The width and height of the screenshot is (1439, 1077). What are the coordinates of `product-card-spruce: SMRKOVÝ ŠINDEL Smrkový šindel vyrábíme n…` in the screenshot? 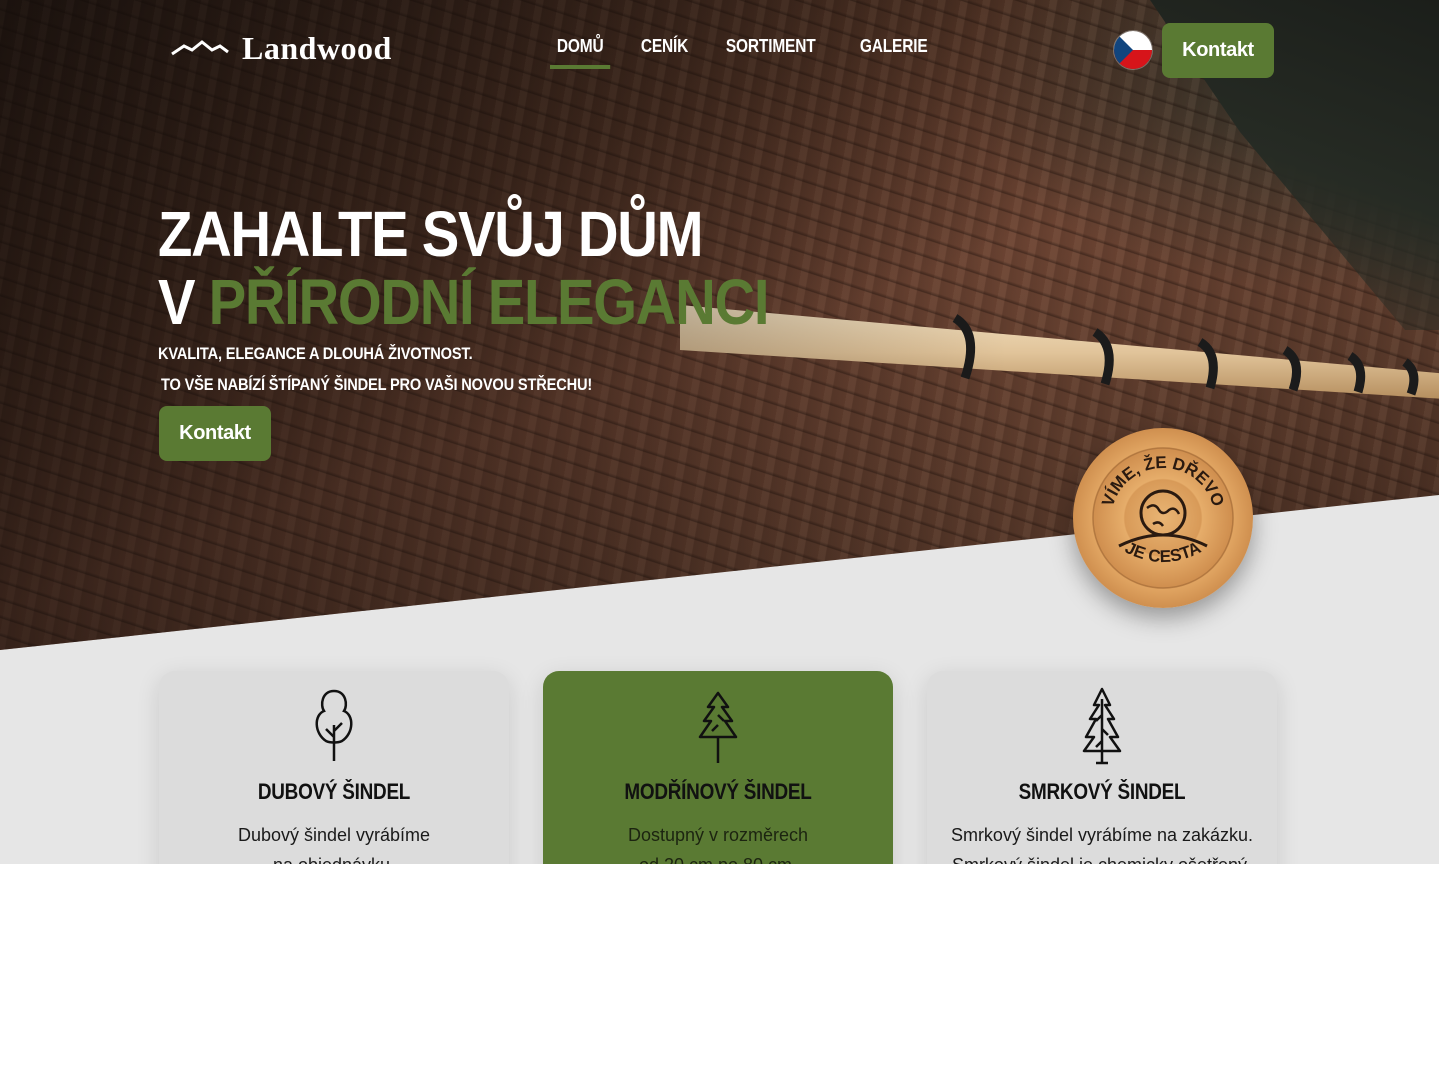 It's located at (1102, 767).